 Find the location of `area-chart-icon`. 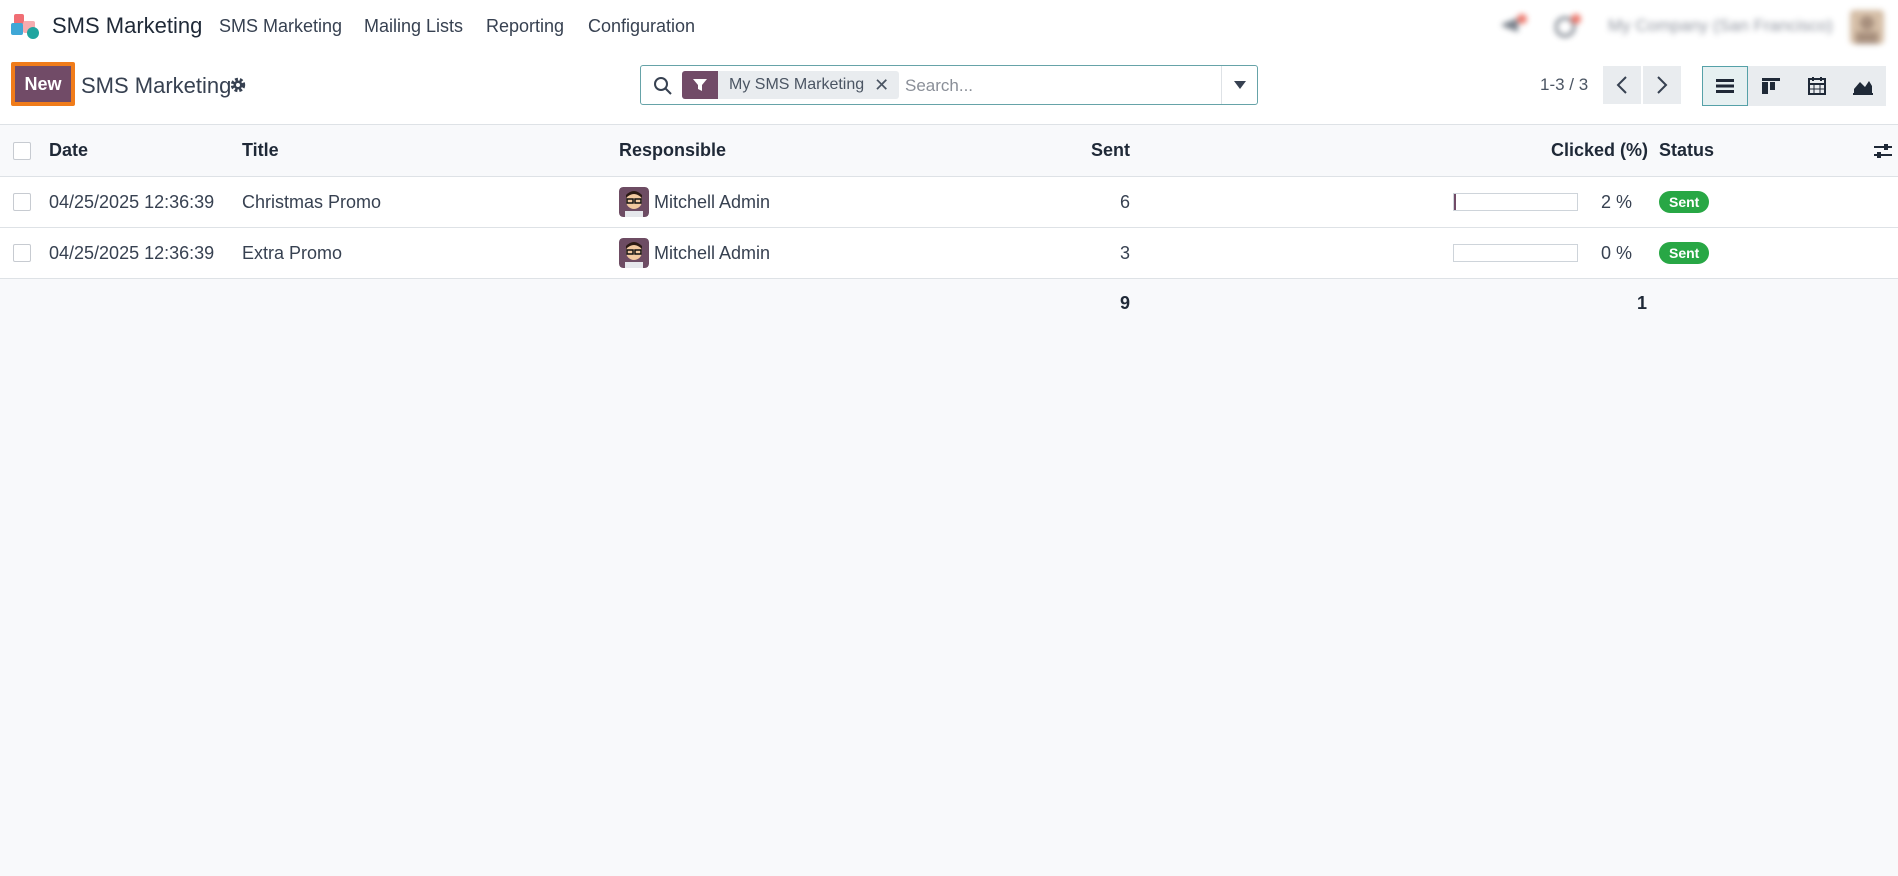

area-chart-icon is located at coordinates (1863, 88).